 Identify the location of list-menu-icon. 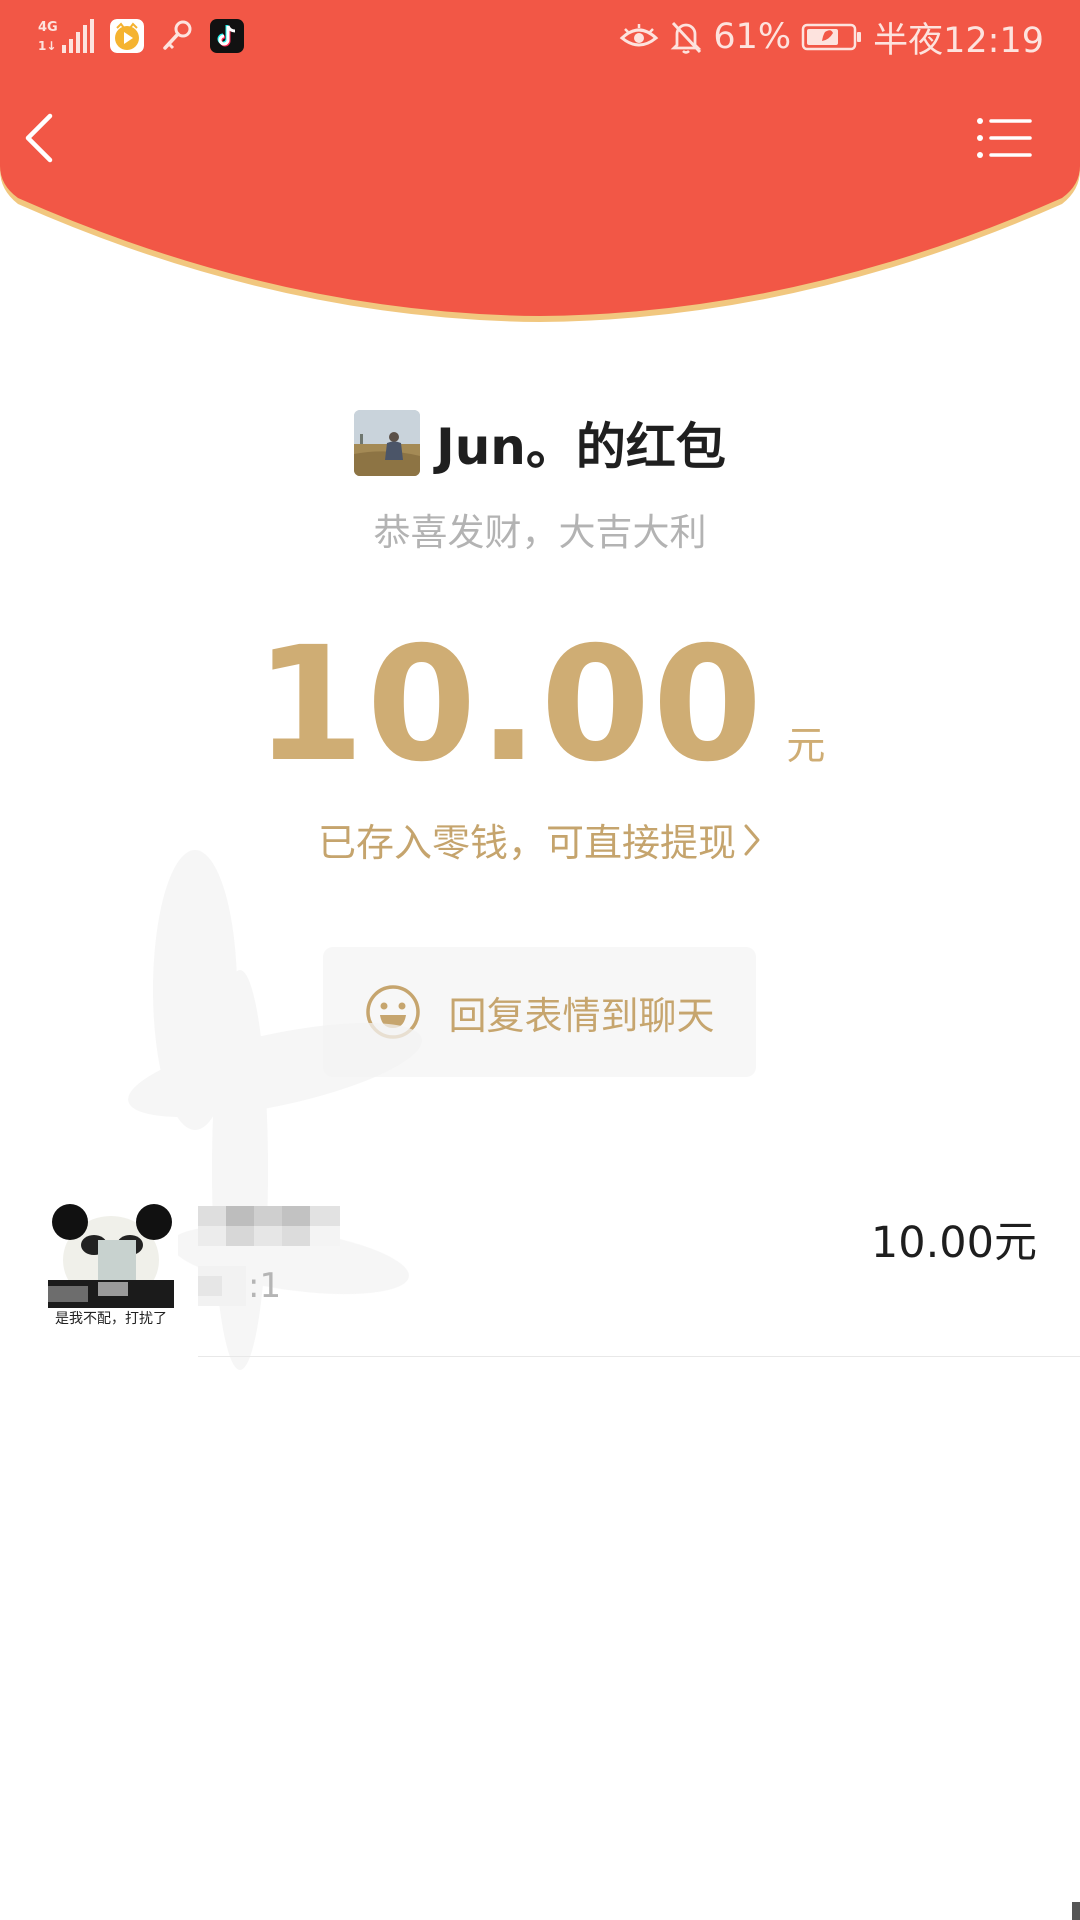
(1004, 138).